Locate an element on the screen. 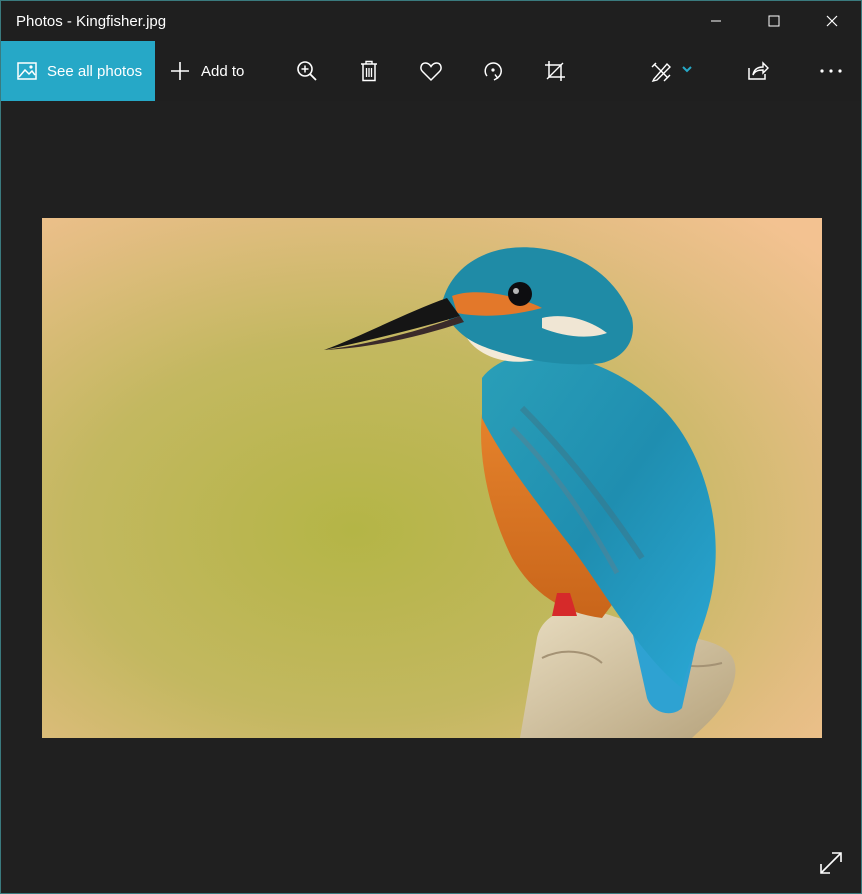 The width and height of the screenshot is (862, 894). share-button is located at coordinates (758, 71).